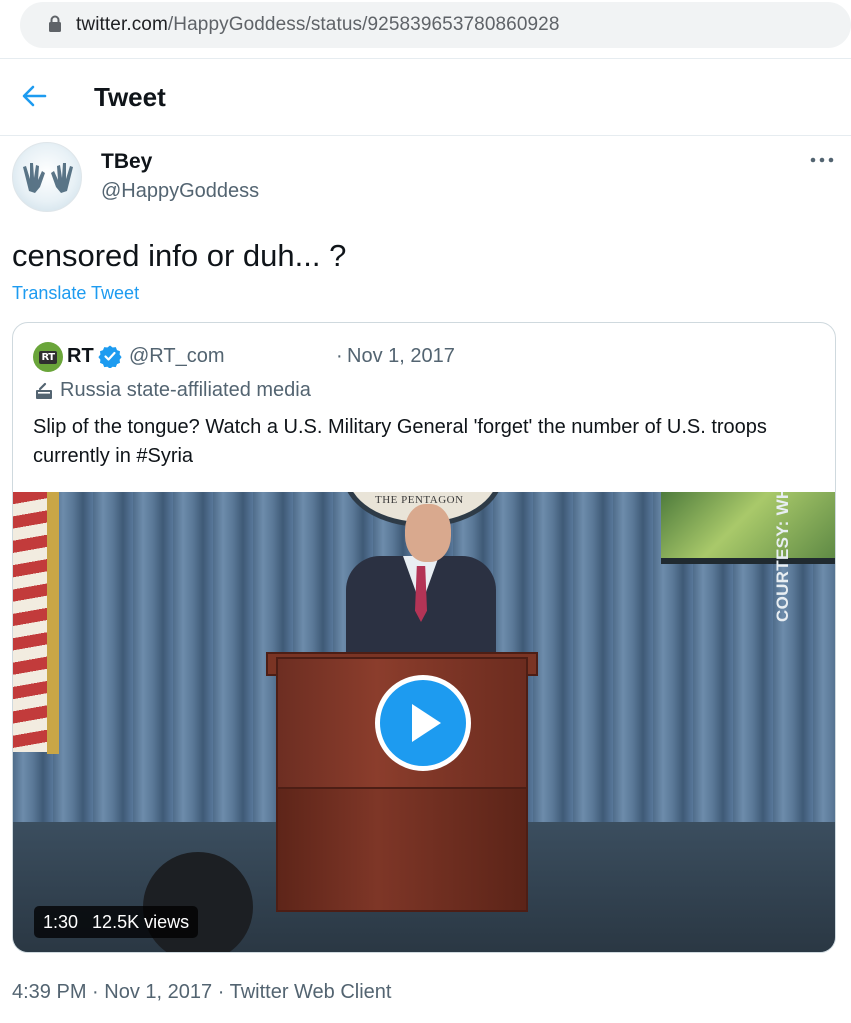 Image resolution: width=851 pixels, height=1023 pixels. I want to click on flag-fringe, so click(53, 623).